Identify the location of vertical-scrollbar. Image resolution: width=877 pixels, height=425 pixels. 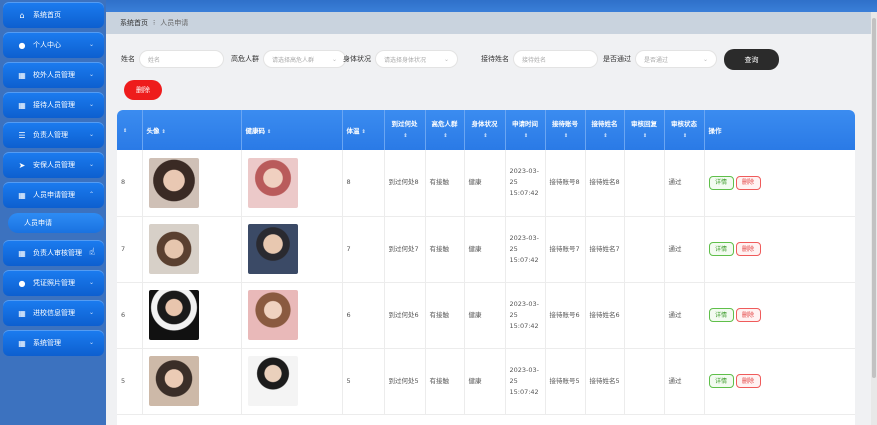
(874, 218).